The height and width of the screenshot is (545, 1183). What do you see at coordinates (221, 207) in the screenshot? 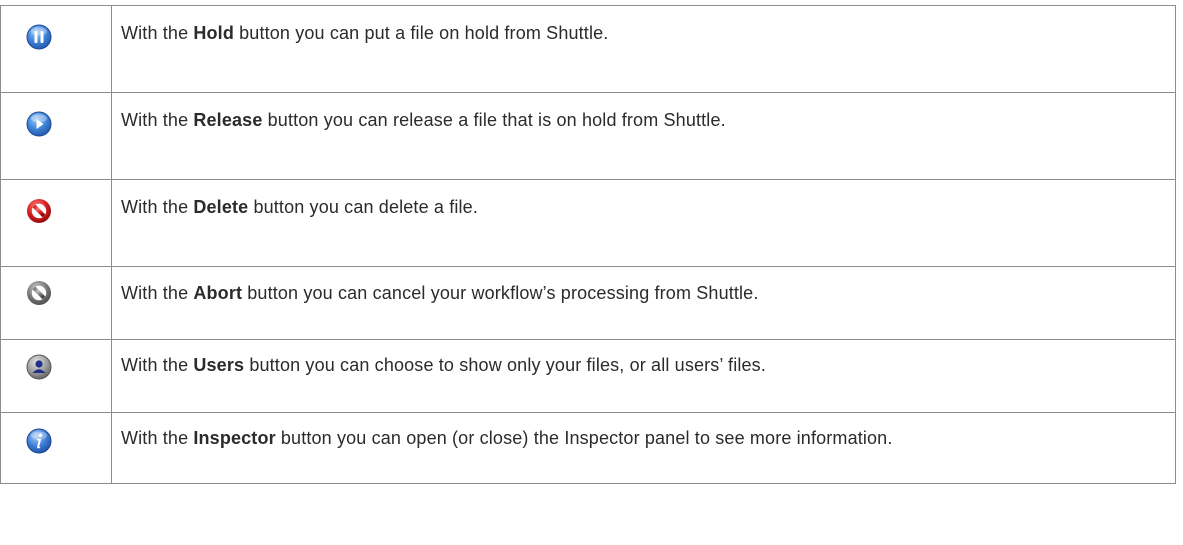
I see `delete-keyword: Delete` at bounding box center [221, 207].